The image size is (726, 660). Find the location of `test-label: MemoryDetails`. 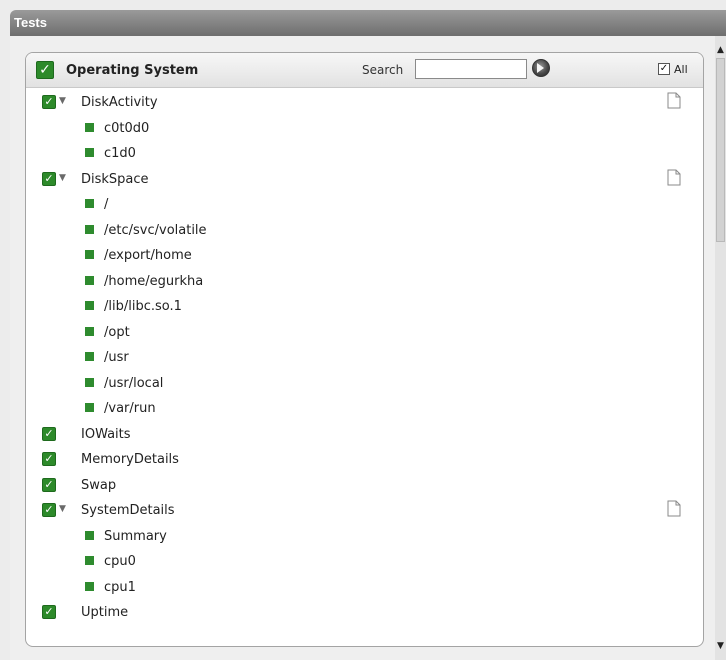

test-label: MemoryDetails is located at coordinates (130, 459).